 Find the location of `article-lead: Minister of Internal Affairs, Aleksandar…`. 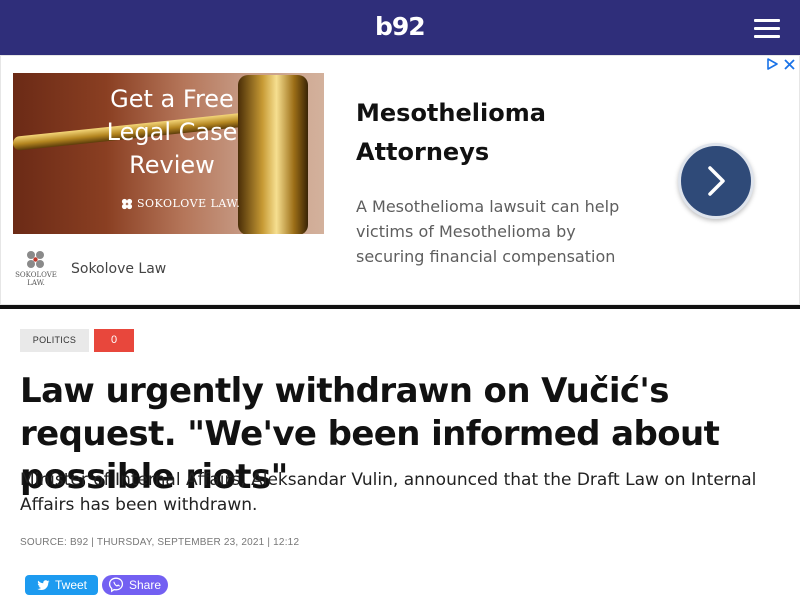

article-lead: Minister of Internal Affairs, Aleksandar… is located at coordinates (388, 492).